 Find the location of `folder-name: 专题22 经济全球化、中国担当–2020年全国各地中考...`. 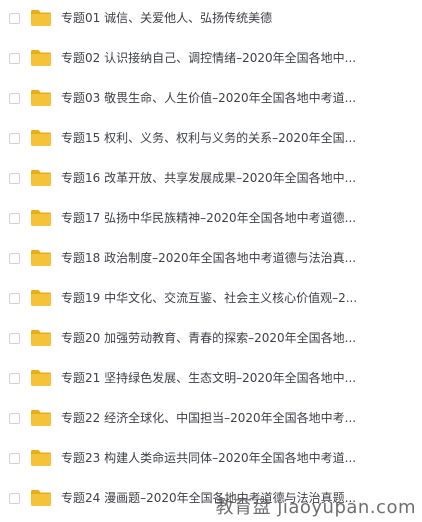

folder-name: 专题22 经济全球化、中国担当–2020年全国各地中考... is located at coordinates (211, 418).